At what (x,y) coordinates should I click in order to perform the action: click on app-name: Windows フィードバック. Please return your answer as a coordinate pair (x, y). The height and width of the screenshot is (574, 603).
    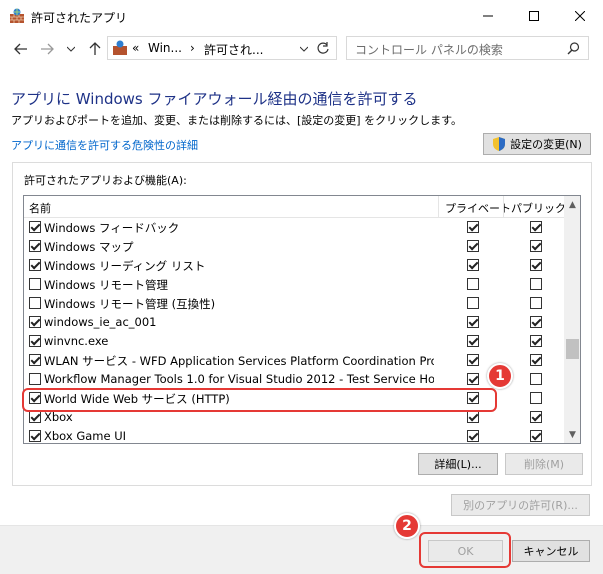
    Looking at the image, I should click on (112, 228).